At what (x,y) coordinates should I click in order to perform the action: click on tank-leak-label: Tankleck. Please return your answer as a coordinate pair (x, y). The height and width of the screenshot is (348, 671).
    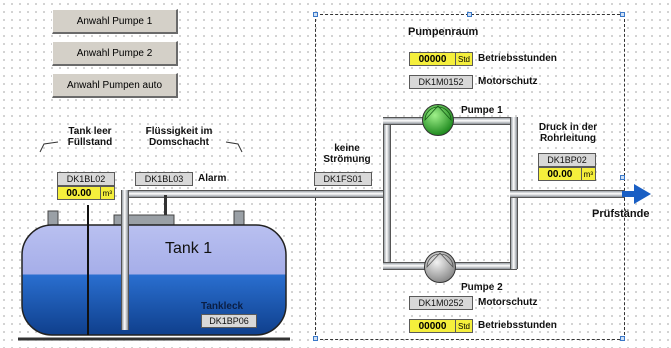
    Looking at the image, I should click on (222, 306).